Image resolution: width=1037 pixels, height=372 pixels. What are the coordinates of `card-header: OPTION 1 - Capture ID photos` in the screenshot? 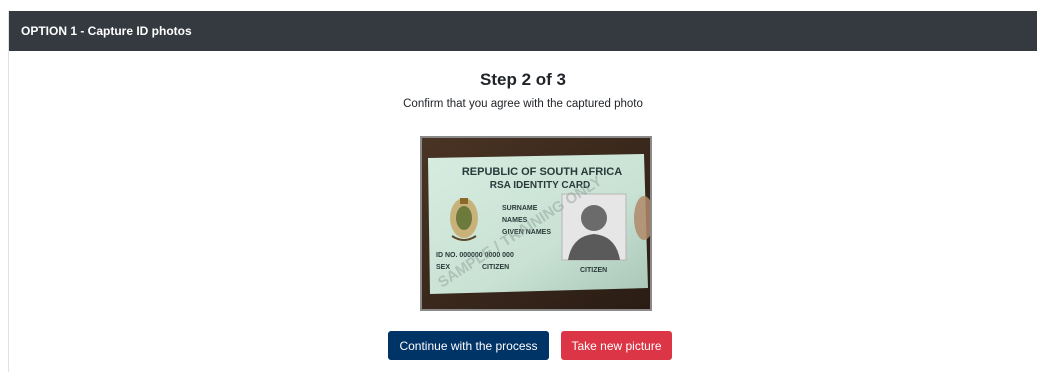 It's located at (523, 31).